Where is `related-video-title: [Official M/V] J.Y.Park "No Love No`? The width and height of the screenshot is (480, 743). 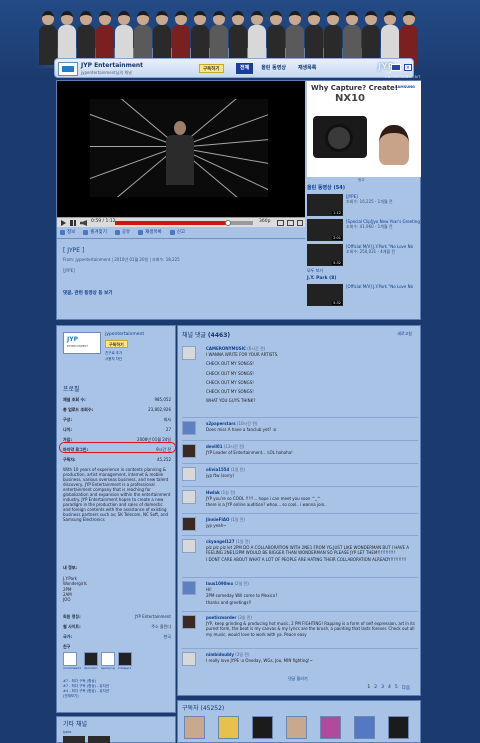 related-video-title: [Official M/V] J.Y.Park "No Love No is located at coordinates (379, 286).